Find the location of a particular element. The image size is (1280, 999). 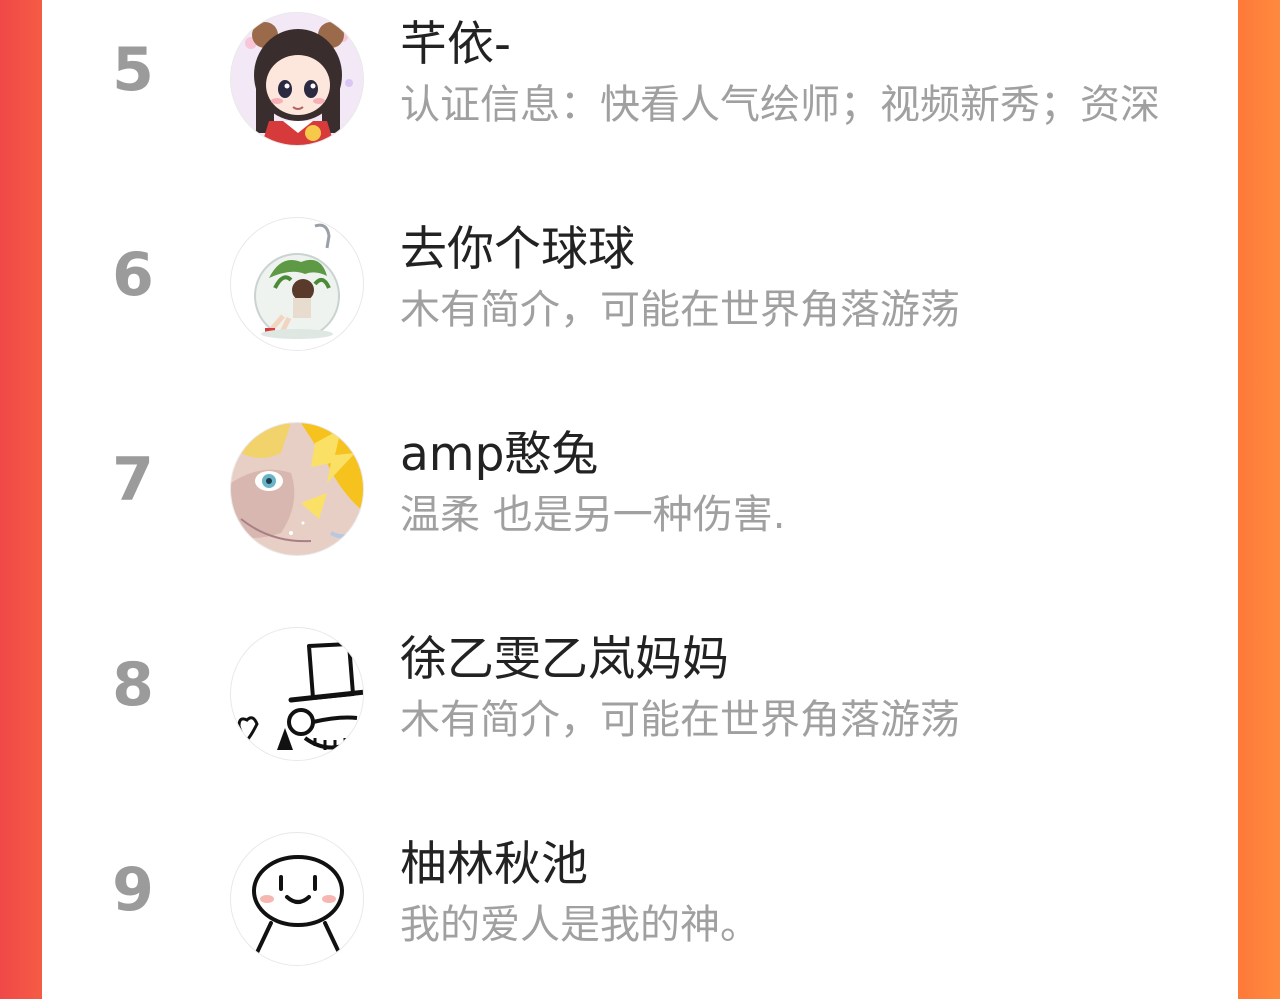

top-hat-doodle-avatar is located at coordinates (297, 694).